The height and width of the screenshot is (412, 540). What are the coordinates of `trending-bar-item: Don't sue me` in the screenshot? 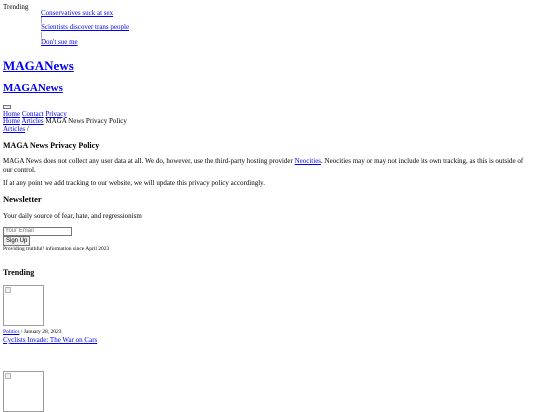 It's located at (59, 42).